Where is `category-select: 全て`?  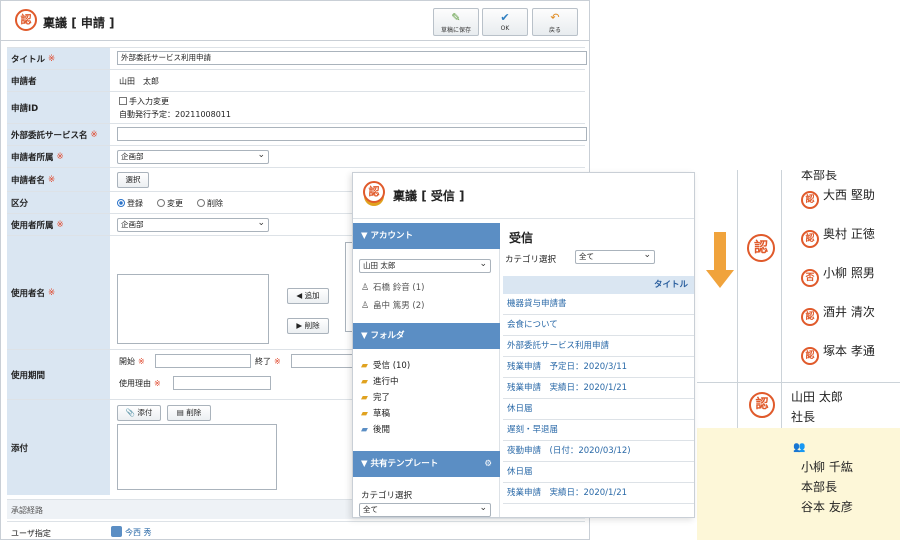 category-select: 全て is located at coordinates (615, 256).